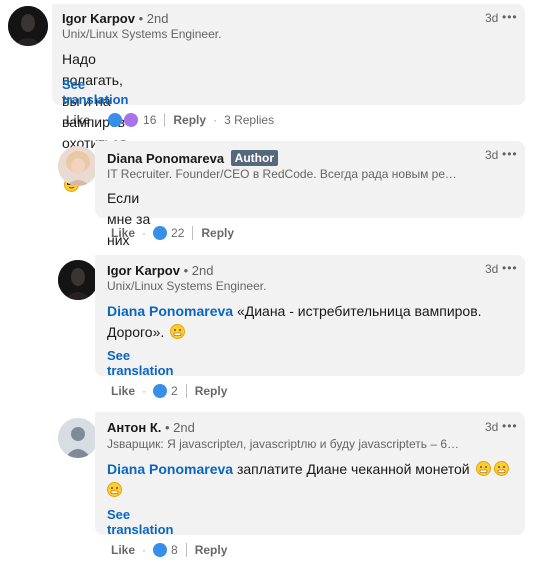 This screenshot has width=535, height=567. I want to click on commenter-name-text: Антон К., so click(134, 427).